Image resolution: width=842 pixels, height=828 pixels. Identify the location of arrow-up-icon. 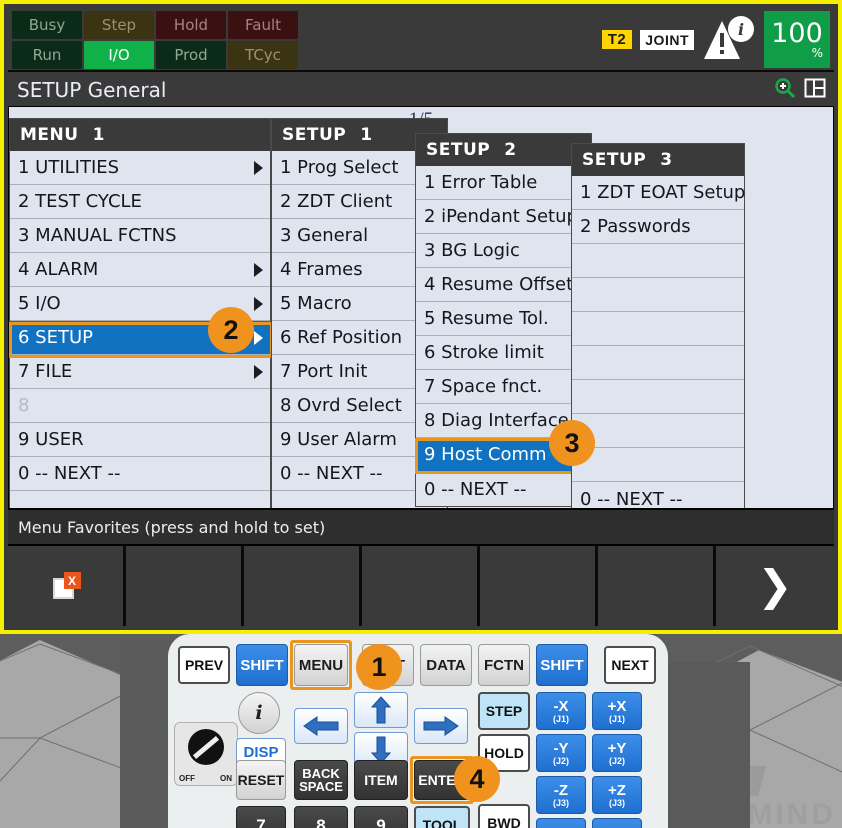
(381, 710).